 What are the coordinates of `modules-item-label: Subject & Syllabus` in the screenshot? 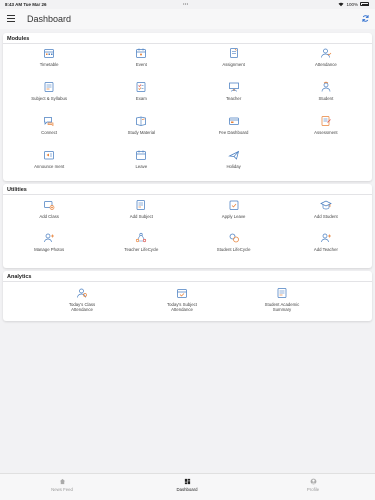 It's located at (49, 98).